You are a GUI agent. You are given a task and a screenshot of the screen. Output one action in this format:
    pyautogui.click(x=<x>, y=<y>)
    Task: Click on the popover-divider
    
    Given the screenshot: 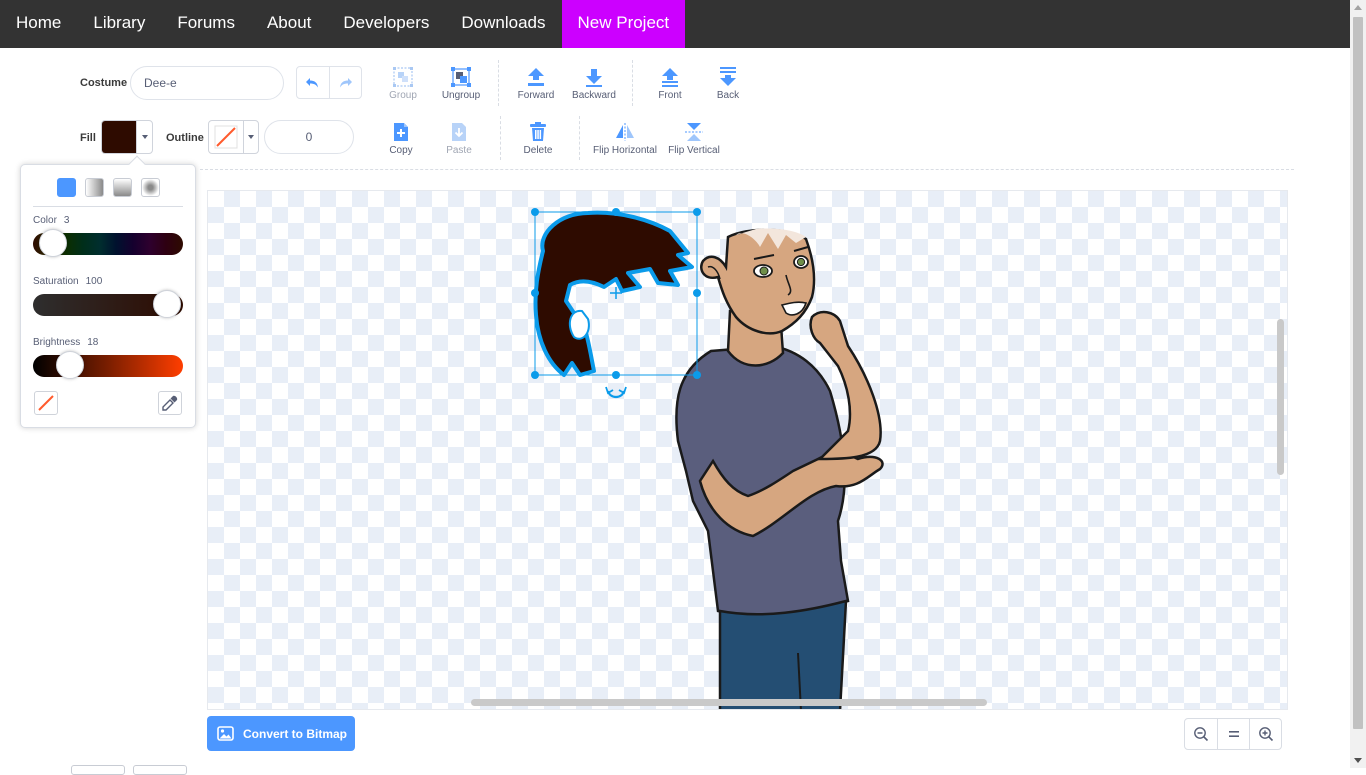 What is the action you would take?
    pyautogui.click(x=108, y=206)
    